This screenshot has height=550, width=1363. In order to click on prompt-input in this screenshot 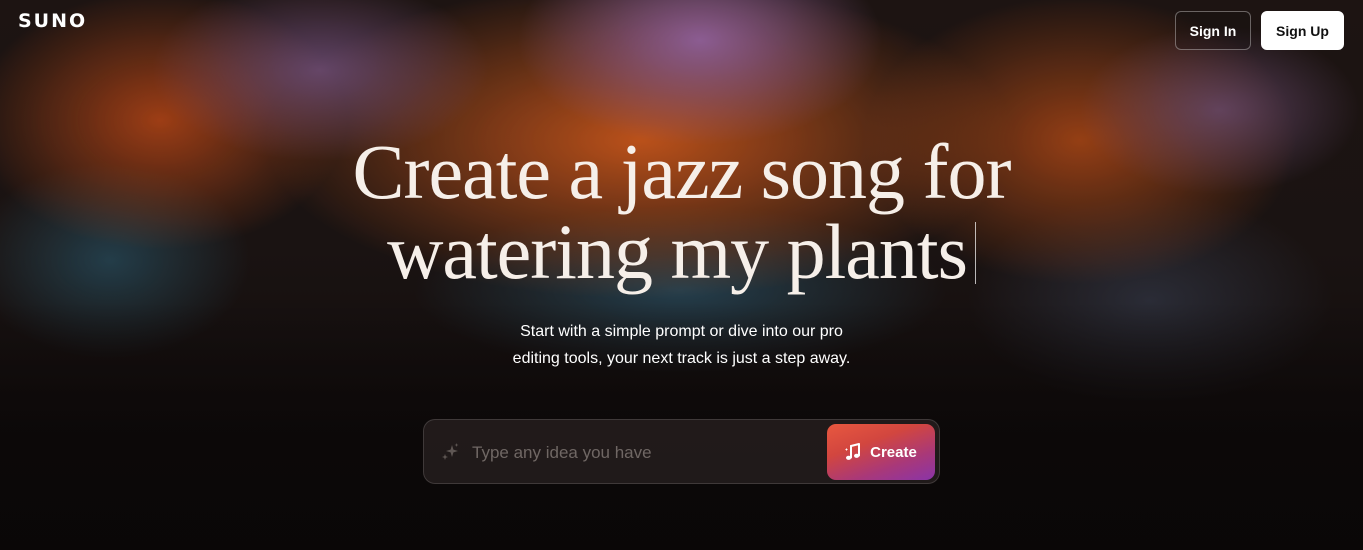, I will do `click(647, 453)`.